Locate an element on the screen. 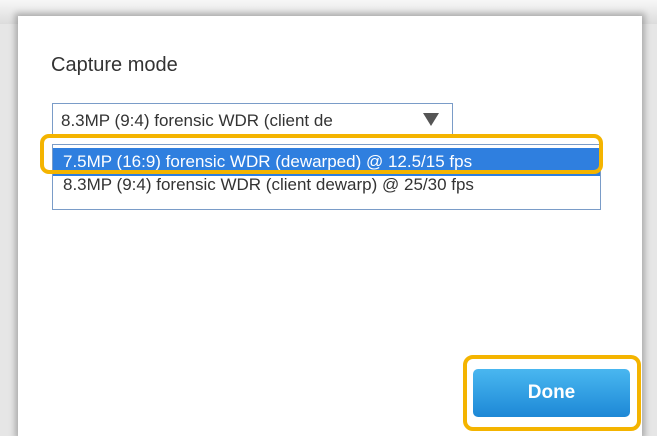 The image size is (657, 436). capture-mode-select: 8.3MP (9:4) forensic WDR (client de is located at coordinates (252, 120).